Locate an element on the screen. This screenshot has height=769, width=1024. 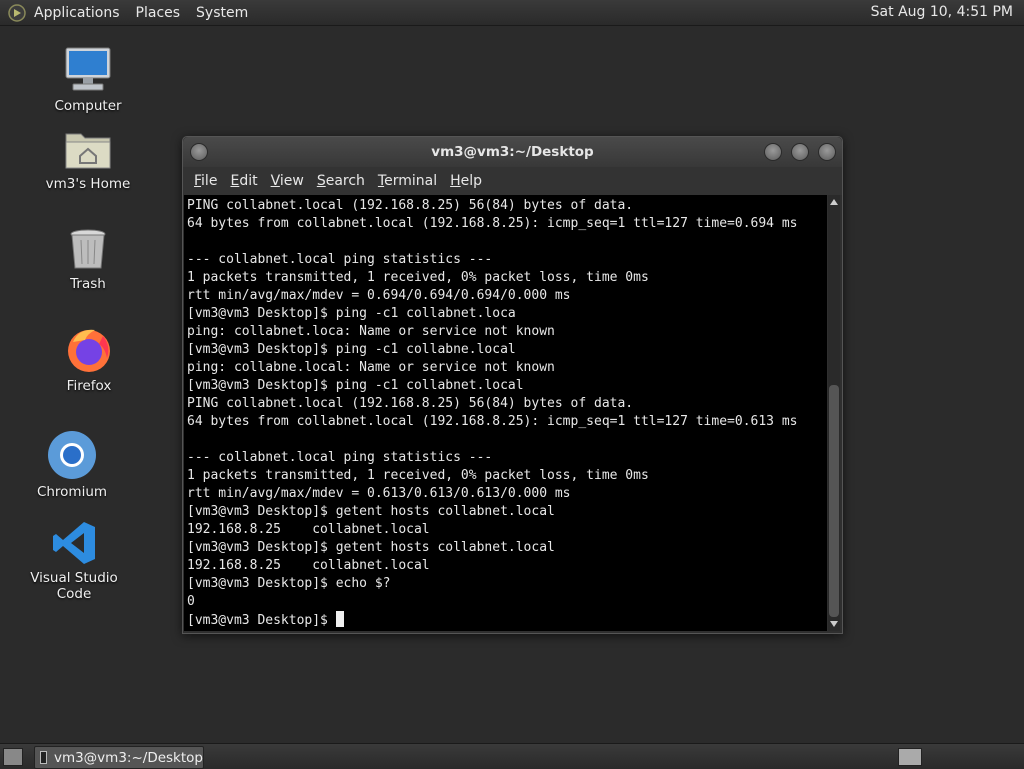
terminal-prompt-line: [vm3@vm3 Desktop]$ is located at coordinates (507, 620).